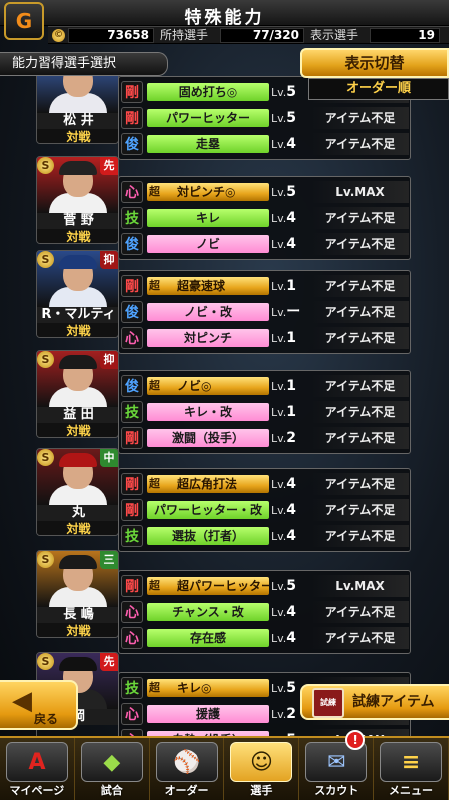  What do you see at coordinates (208, 536) in the screenshot?
I see `ability-name: 選抜（打者）` at bounding box center [208, 536].